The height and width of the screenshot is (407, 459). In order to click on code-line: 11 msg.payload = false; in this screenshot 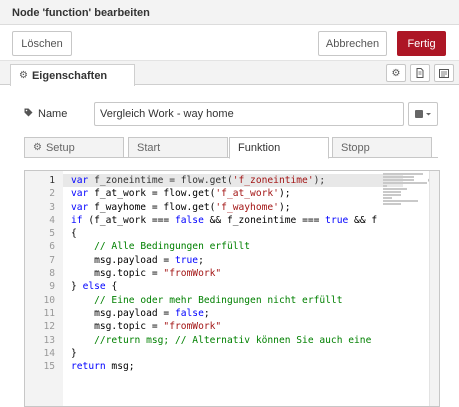, I will do `click(232, 313)`.